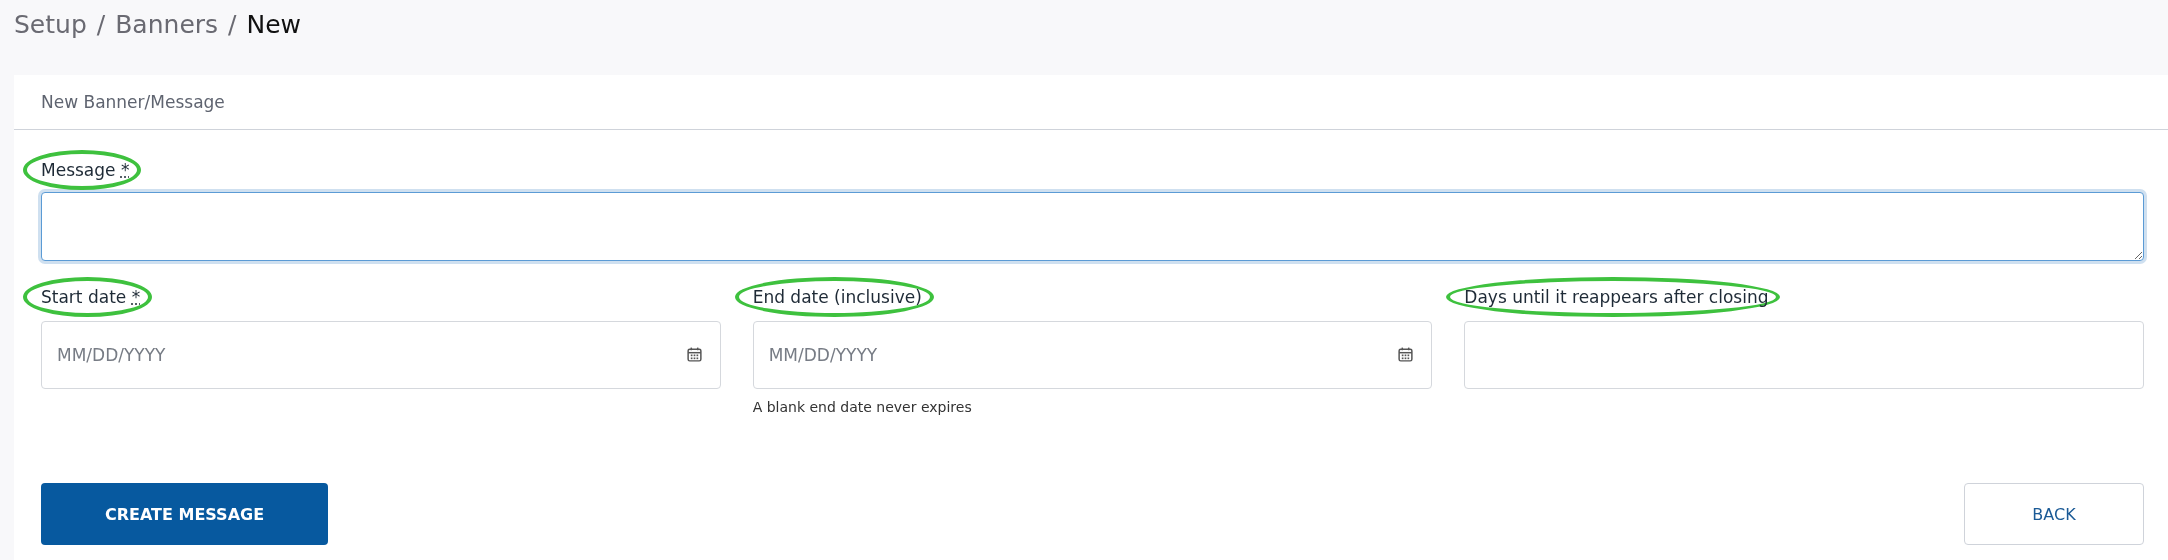 The width and height of the screenshot is (2168, 560). I want to click on breadcrumb-item: Setup, so click(50, 32).